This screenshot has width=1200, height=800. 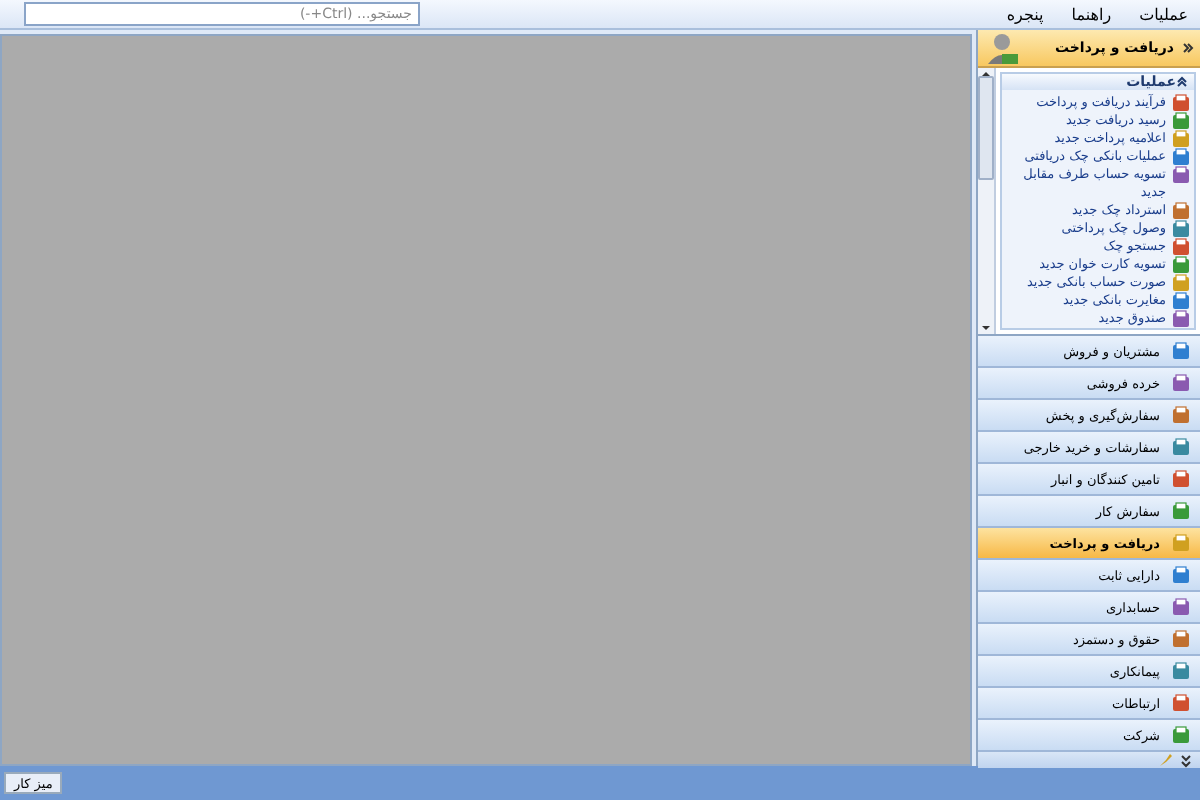 I want to click on person-icon, so click(x=1002, y=48).